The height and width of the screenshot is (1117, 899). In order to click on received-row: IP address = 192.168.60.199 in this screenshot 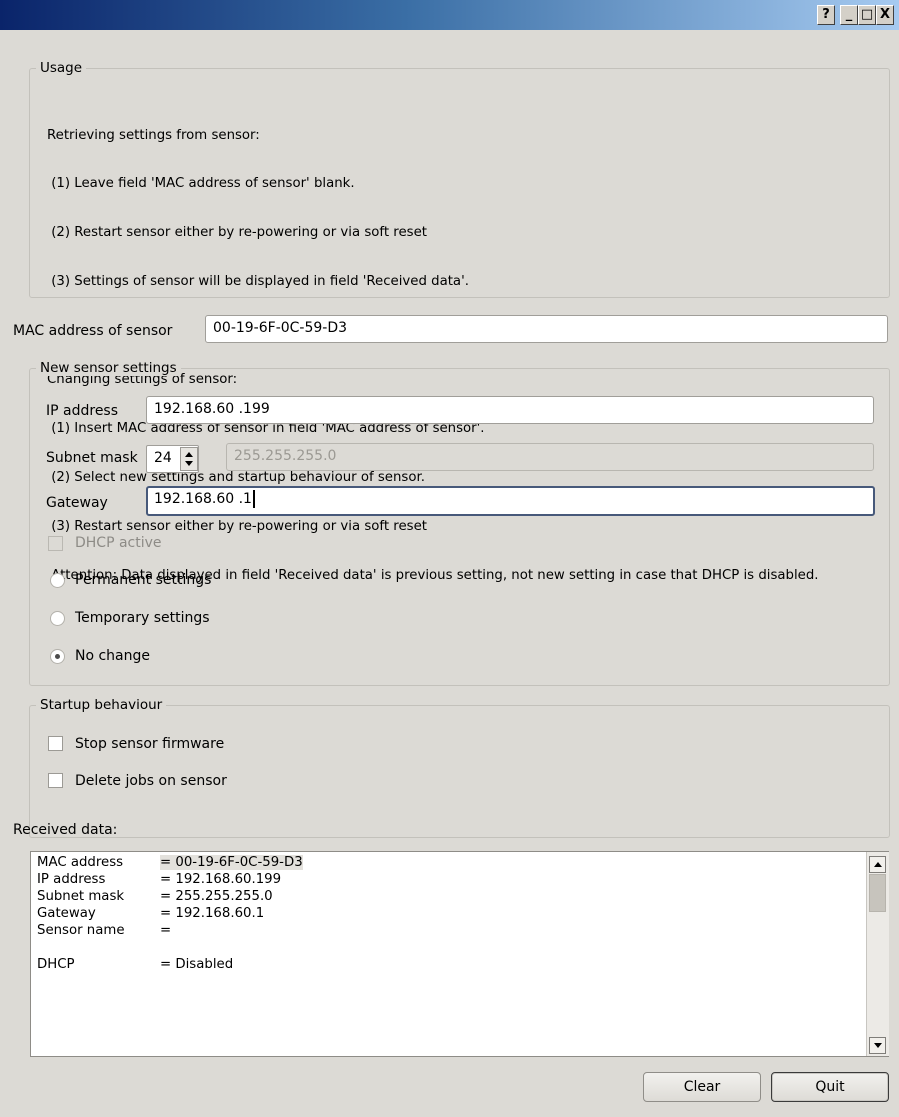, I will do `click(159, 879)`.